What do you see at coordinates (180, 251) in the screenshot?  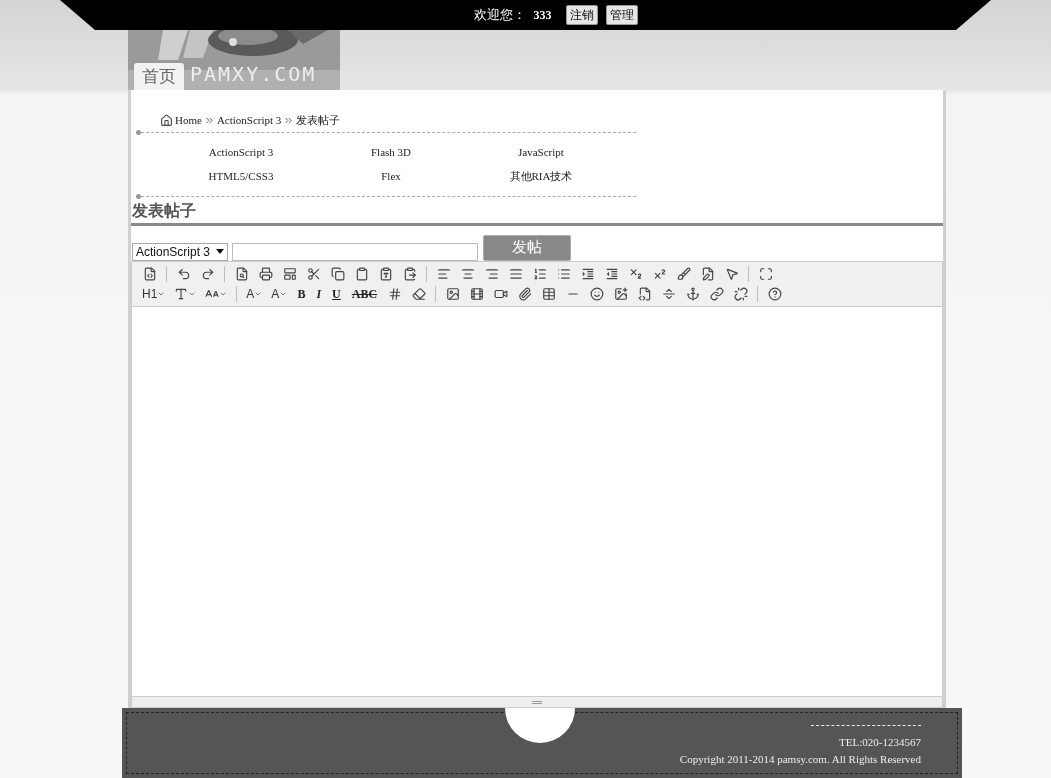 I see `category-select: ActionScript 3` at bounding box center [180, 251].